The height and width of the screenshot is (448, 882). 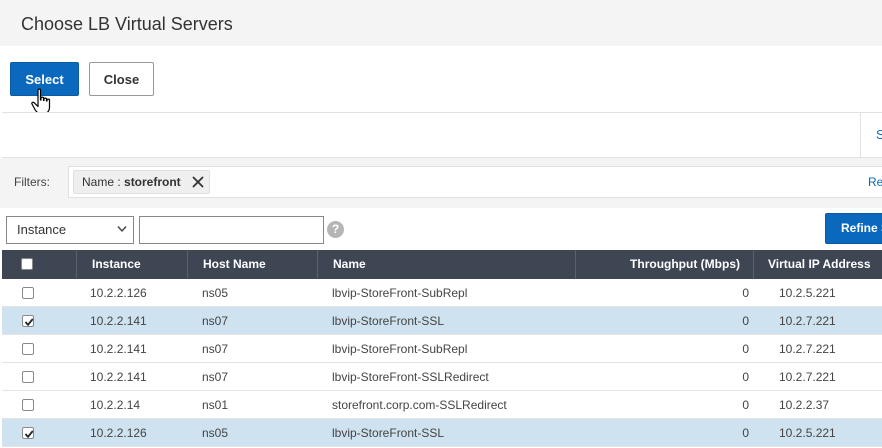 What do you see at coordinates (853, 228) in the screenshot?
I see `refine-search-button: Refine S` at bounding box center [853, 228].